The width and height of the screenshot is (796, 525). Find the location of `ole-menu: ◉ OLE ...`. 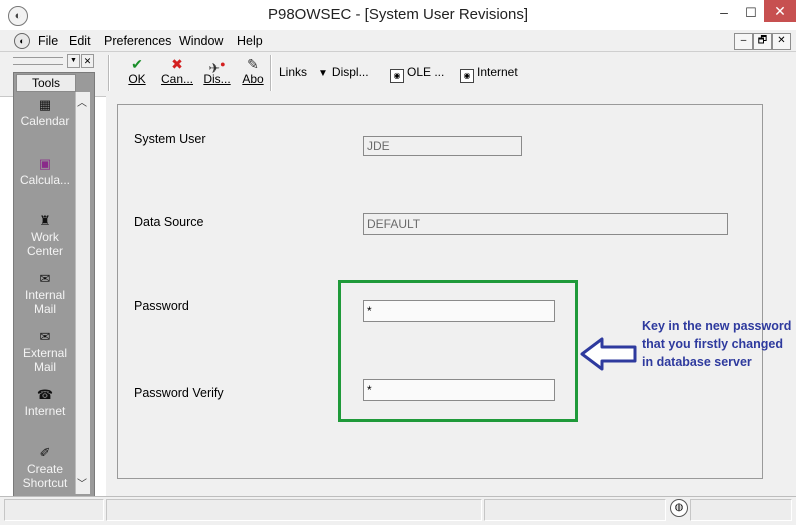

ole-menu: ◉ OLE ... is located at coordinates (417, 73).